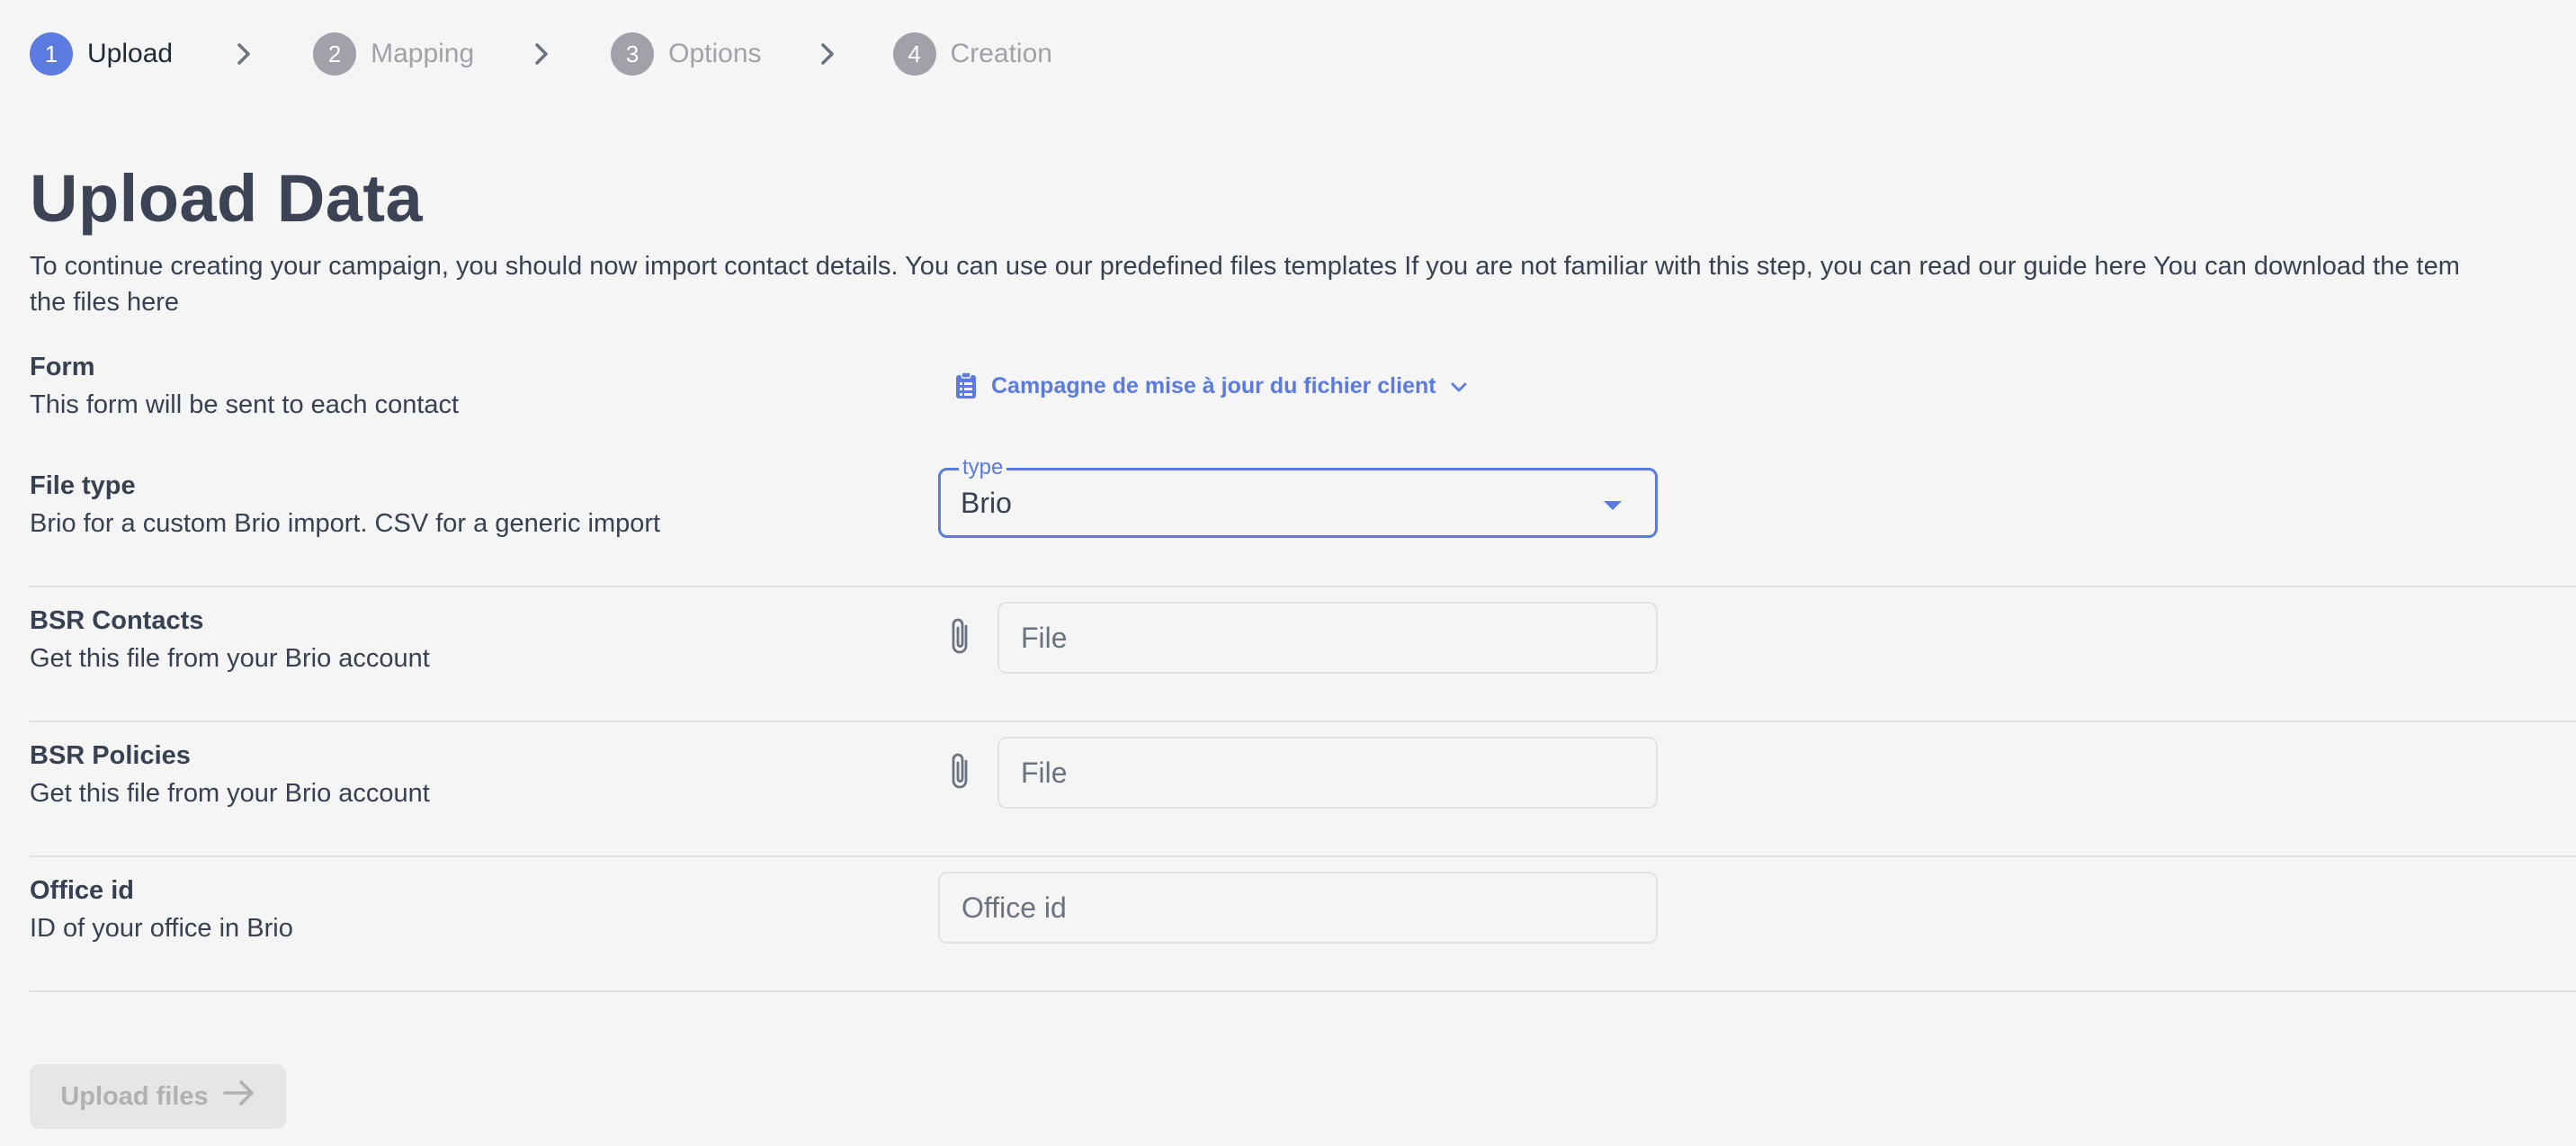 The width and height of the screenshot is (2576, 1146). Describe the element at coordinates (1459, 386) in the screenshot. I see `chevron-down-icon` at that location.